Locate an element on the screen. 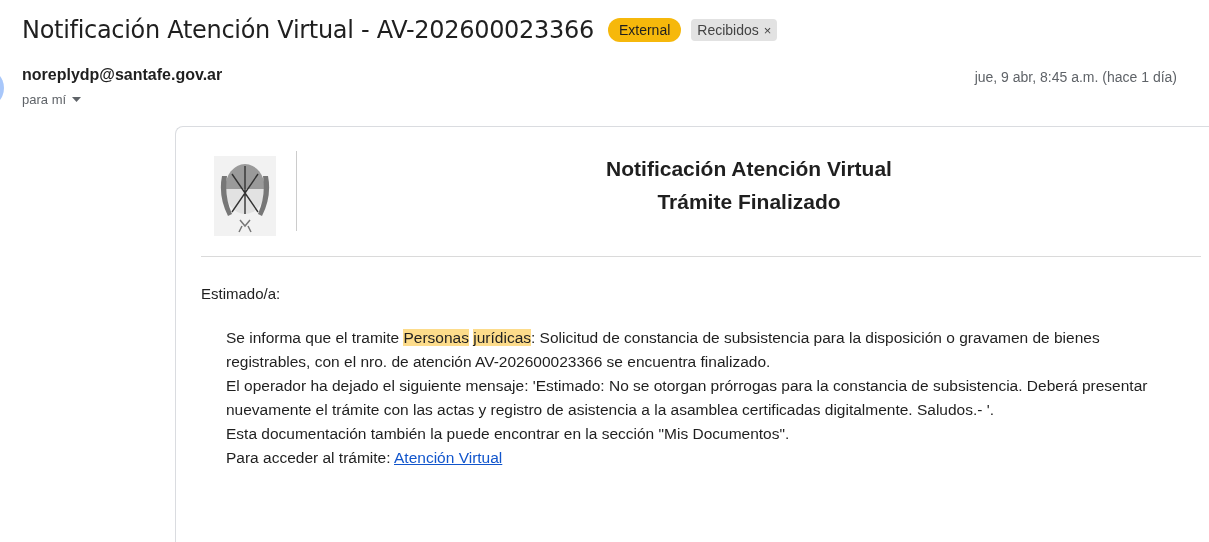  message-date: jue, 9 abr, 8:45 a.m. (hace 1 día) is located at coordinates (1075, 77).